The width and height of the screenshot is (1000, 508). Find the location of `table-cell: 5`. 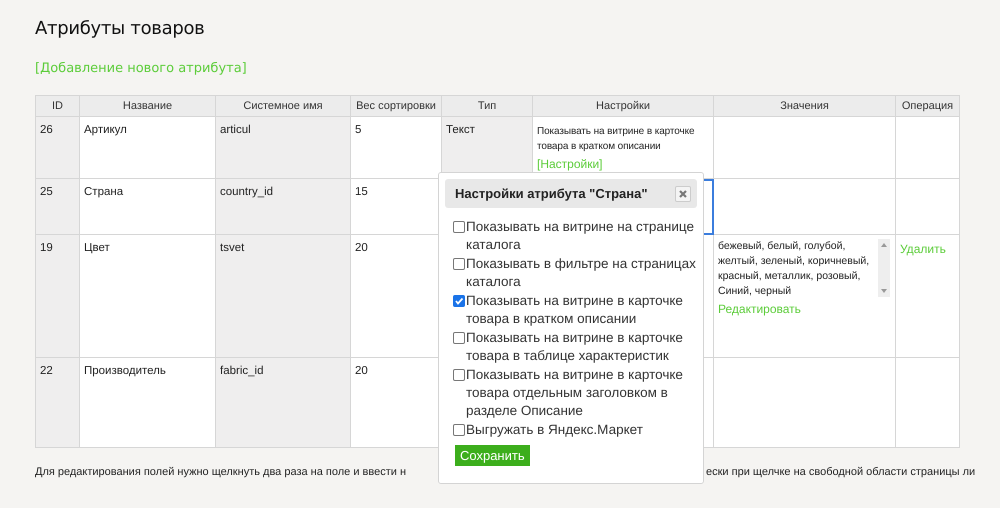

table-cell: 5 is located at coordinates (358, 130).